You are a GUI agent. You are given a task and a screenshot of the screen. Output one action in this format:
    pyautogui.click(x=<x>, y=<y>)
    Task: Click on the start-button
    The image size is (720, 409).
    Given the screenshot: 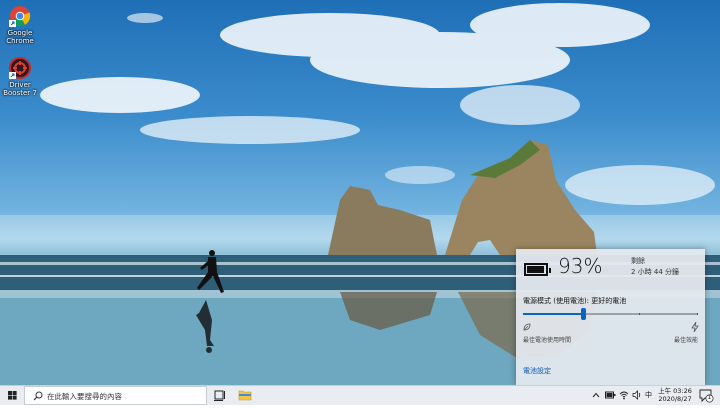 What is the action you would take?
    pyautogui.click(x=12, y=395)
    